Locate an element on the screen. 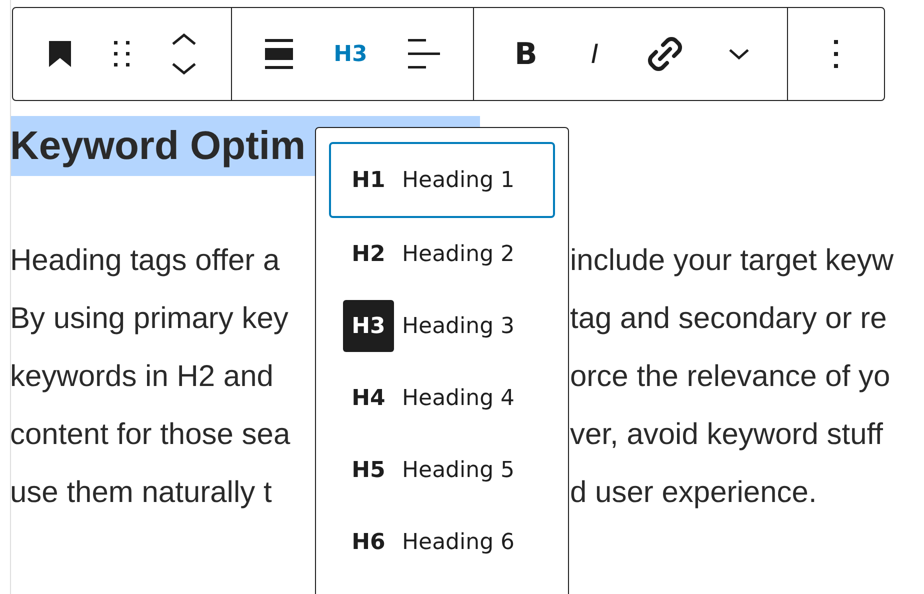 The image size is (924, 594). link-icon is located at coordinates (665, 54).